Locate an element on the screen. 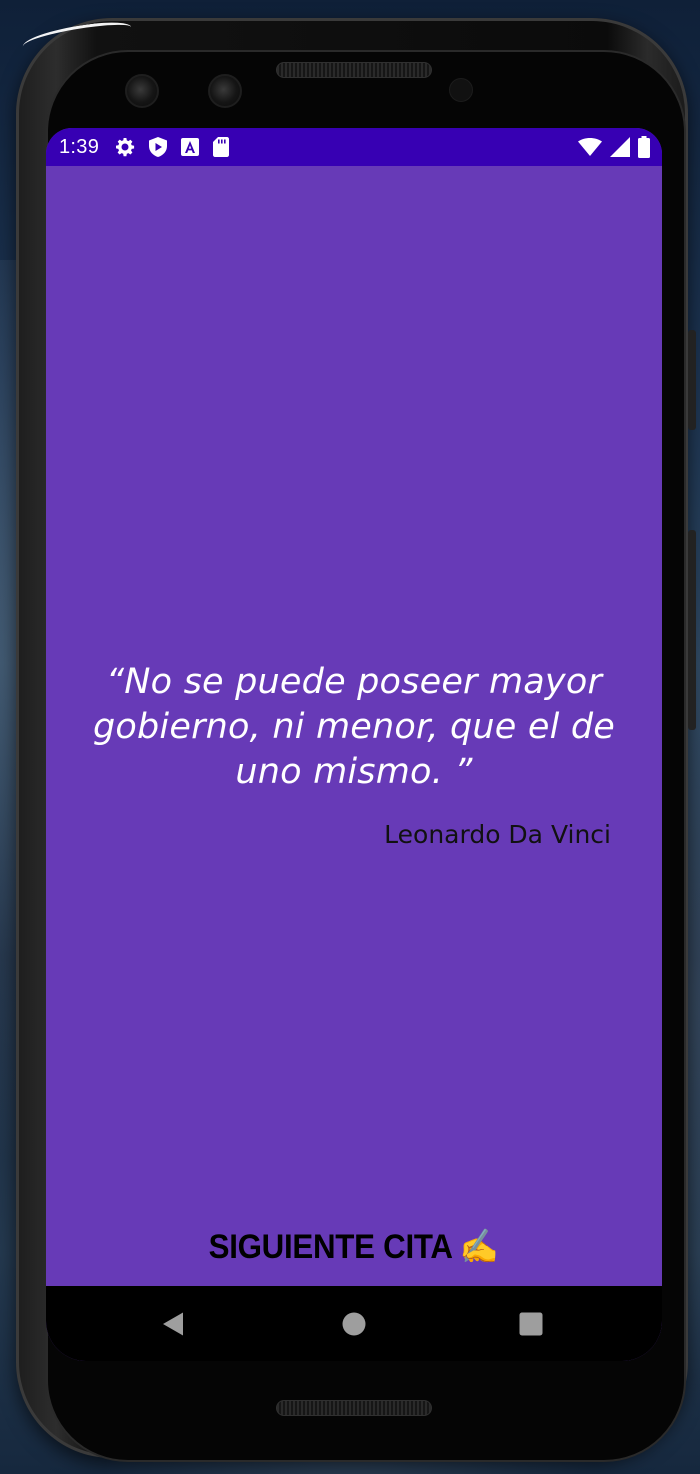  home-icon is located at coordinates (354, 1323).